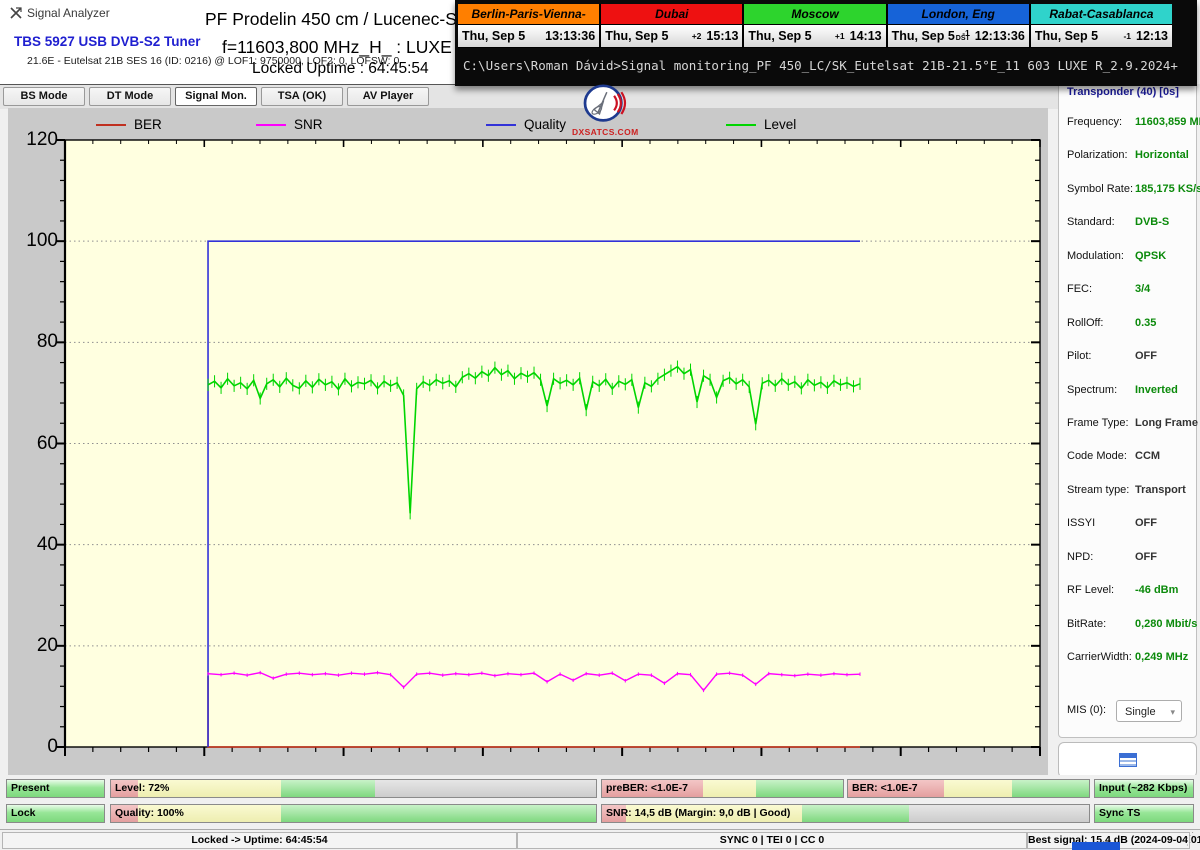 The height and width of the screenshot is (850, 1200). What do you see at coordinates (698, 813) in the screenshot?
I see `indicator-label: SNR: 14,5 dB (Margin: 9,0 dB | Good)` at bounding box center [698, 813].